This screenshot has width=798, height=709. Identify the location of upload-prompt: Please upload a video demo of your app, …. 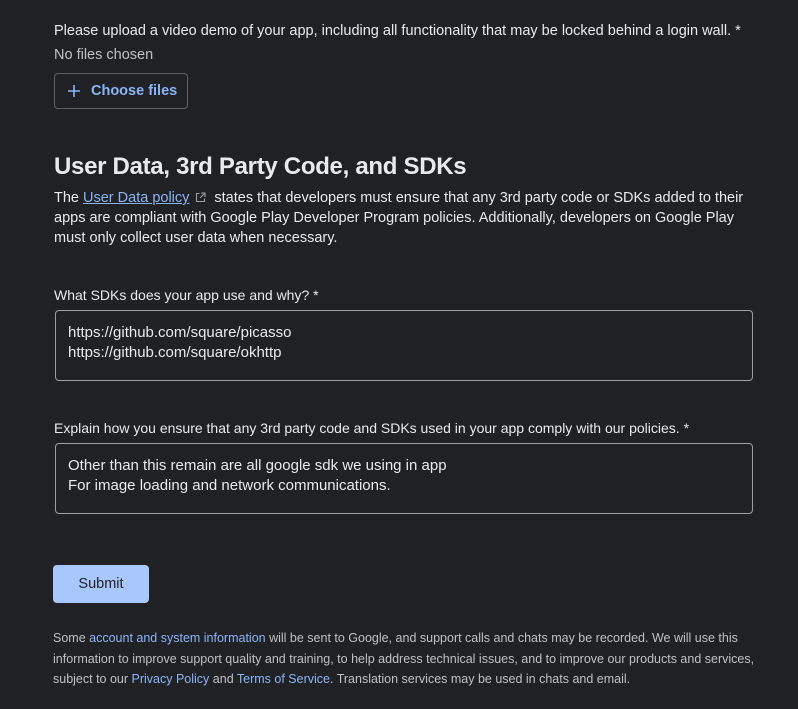
(397, 31).